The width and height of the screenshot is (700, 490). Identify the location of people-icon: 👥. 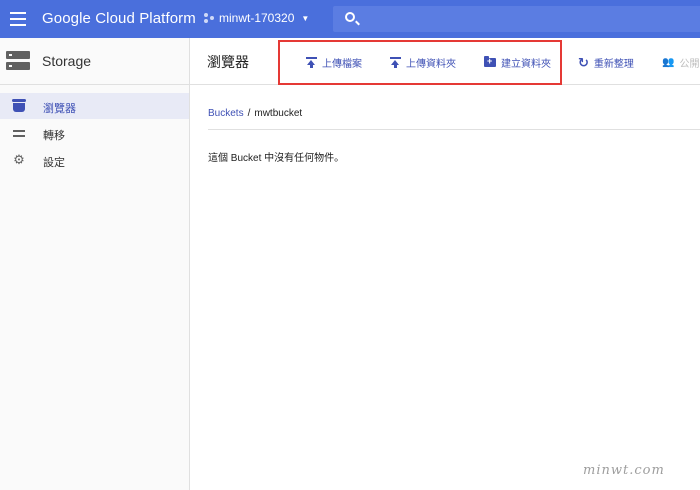
(668, 62).